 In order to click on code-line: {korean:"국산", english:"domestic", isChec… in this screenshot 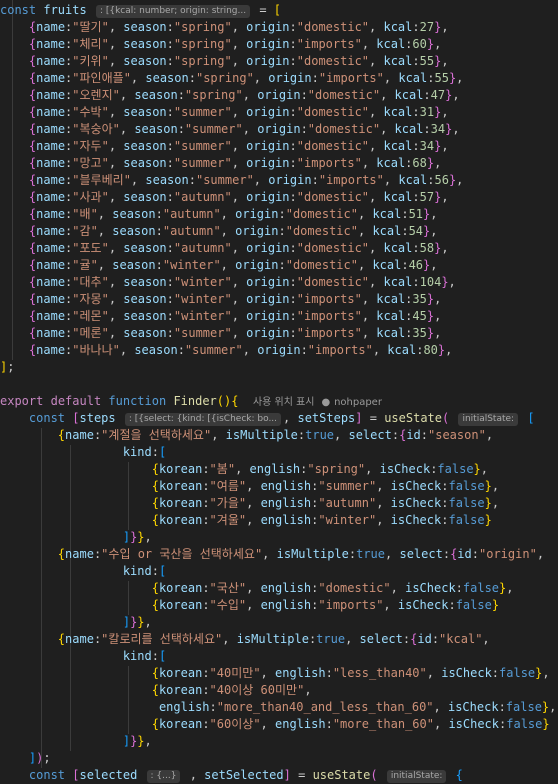, I will do `click(257, 588)`.